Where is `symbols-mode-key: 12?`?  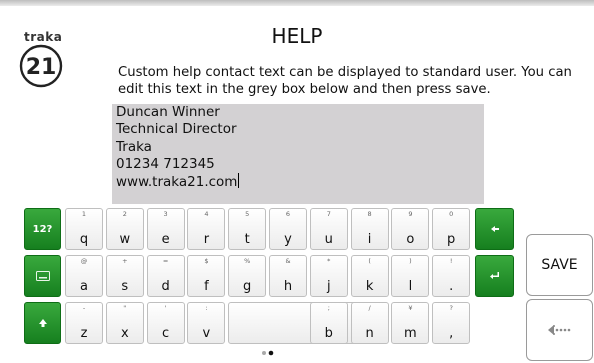 symbols-mode-key: 12? is located at coordinates (42, 229).